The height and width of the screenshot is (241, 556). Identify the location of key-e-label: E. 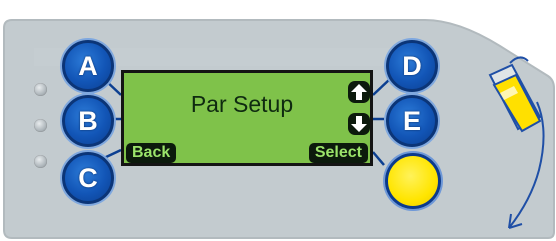
(411, 120).